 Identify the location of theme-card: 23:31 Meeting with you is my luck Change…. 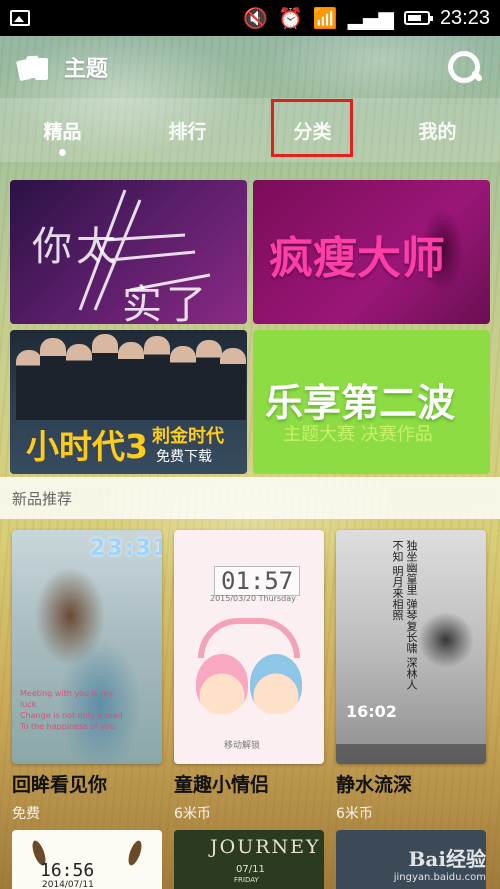
(87, 676).